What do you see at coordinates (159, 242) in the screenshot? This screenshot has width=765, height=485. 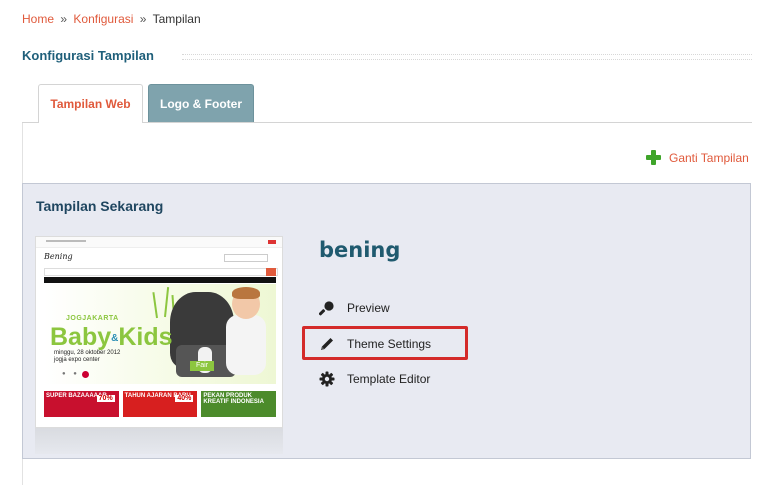 I see `thumb-topbar` at bounding box center [159, 242].